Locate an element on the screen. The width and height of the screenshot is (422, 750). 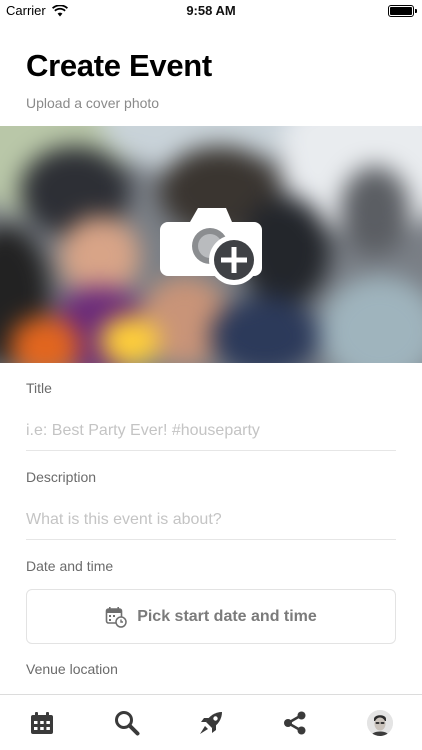
description-label: Description is located at coordinates (61, 477).